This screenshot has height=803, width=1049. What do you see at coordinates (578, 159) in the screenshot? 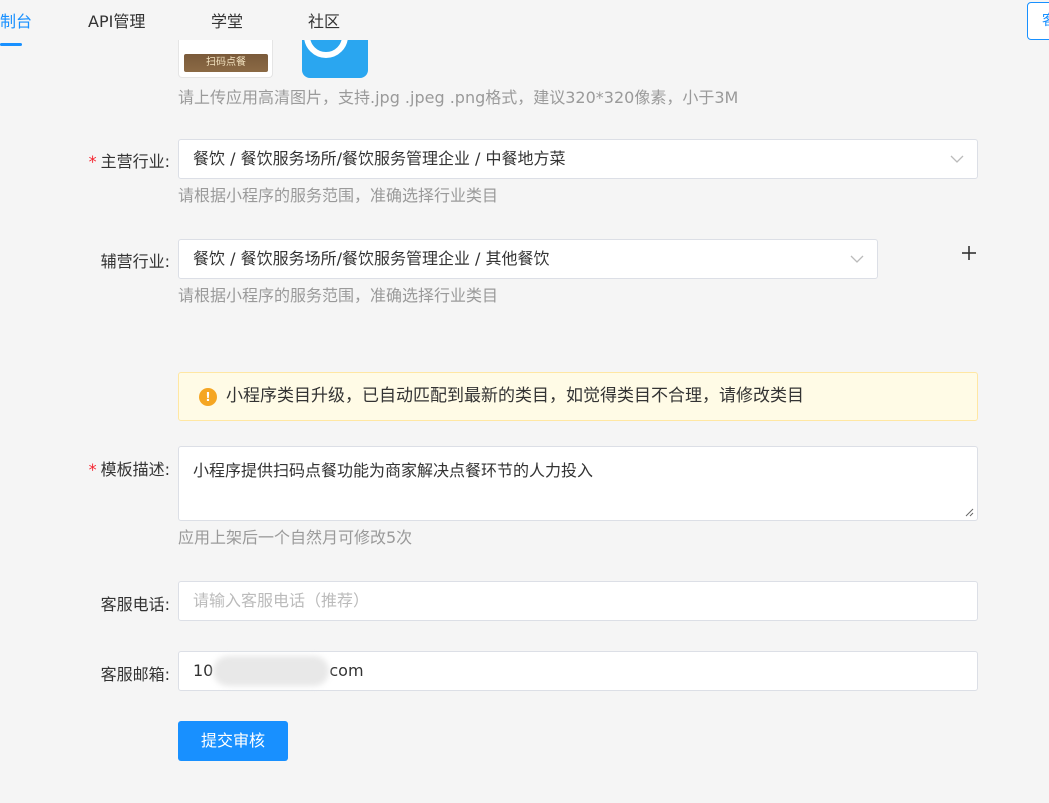
I see `primary-industry-select: 餐饮 / 餐饮服务场所/餐饮服务管理企业 / 中餐地方菜` at bounding box center [578, 159].